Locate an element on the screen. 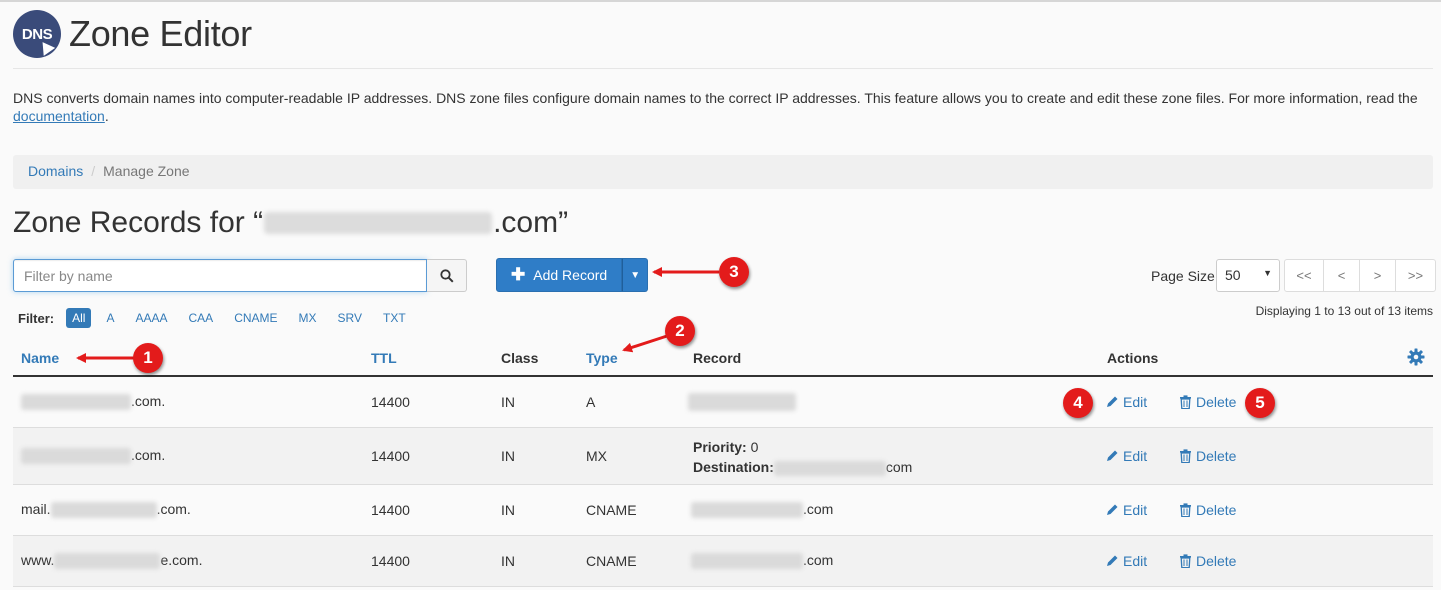 This screenshot has width=1441, height=590. filter-txt: TXT is located at coordinates (394, 318).